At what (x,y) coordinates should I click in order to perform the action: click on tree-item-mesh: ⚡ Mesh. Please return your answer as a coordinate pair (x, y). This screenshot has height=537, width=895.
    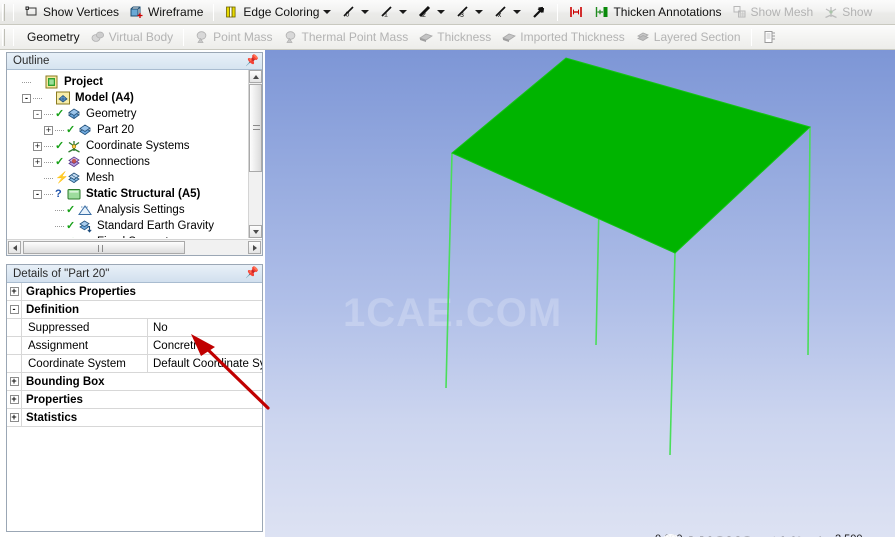
    Looking at the image, I should click on (136, 178).